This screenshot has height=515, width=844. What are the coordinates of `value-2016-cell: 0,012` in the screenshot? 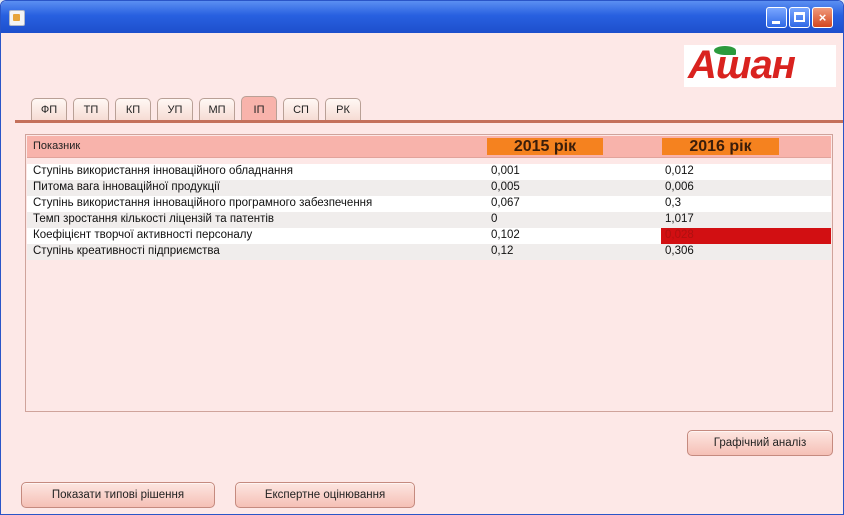 It's located at (746, 172).